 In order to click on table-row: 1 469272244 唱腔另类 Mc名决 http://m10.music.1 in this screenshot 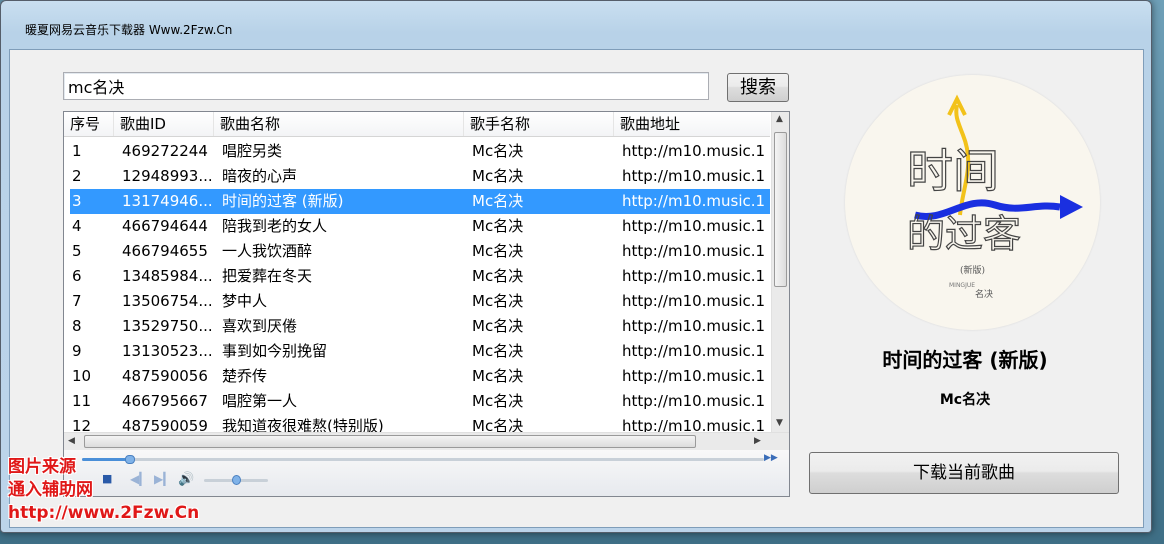, I will do `click(420, 151)`.